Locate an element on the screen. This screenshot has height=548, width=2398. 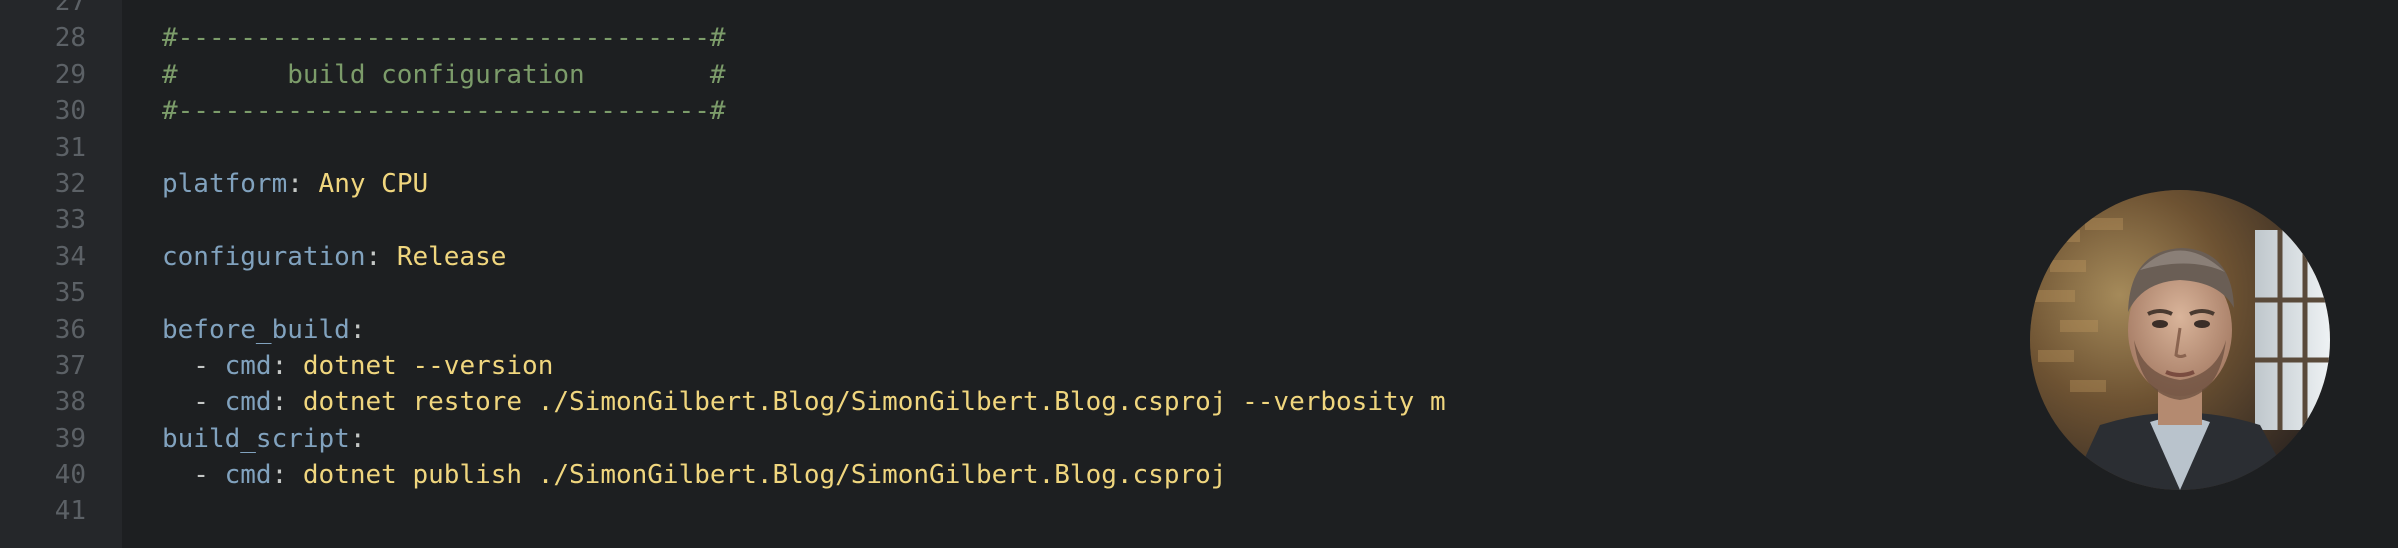
line-number: 27 is located at coordinates (70, 8).